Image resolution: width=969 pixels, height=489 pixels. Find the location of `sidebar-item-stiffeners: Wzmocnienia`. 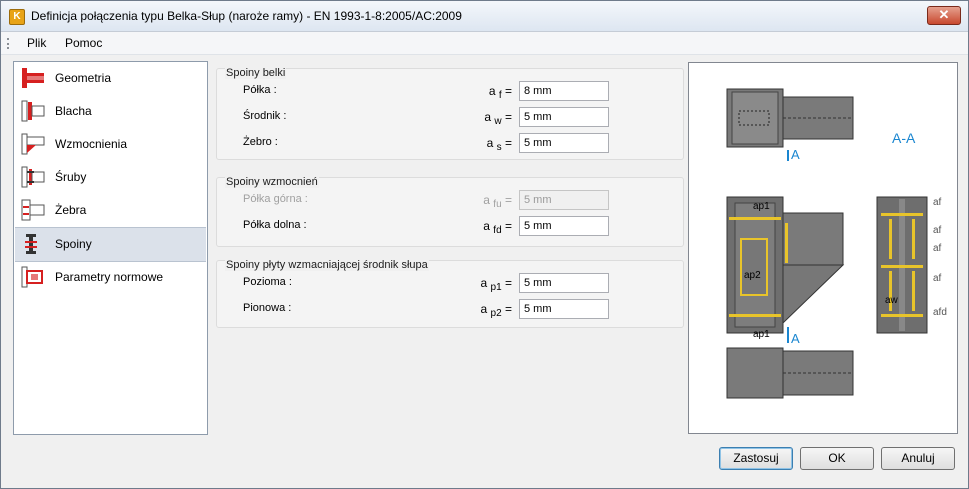

sidebar-item-stiffeners: Wzmocnienia is located at coordinates (110, 144).